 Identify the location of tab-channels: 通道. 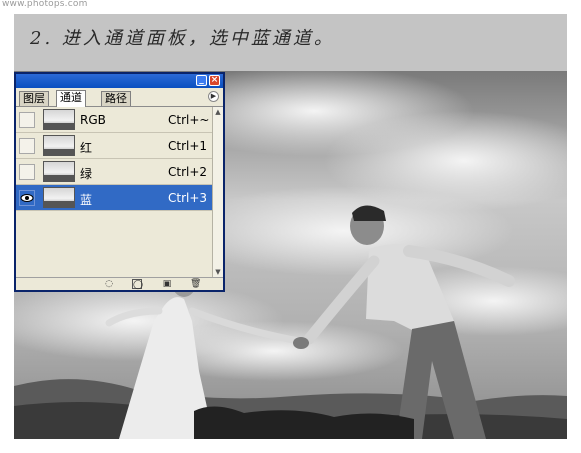
(71, 98).